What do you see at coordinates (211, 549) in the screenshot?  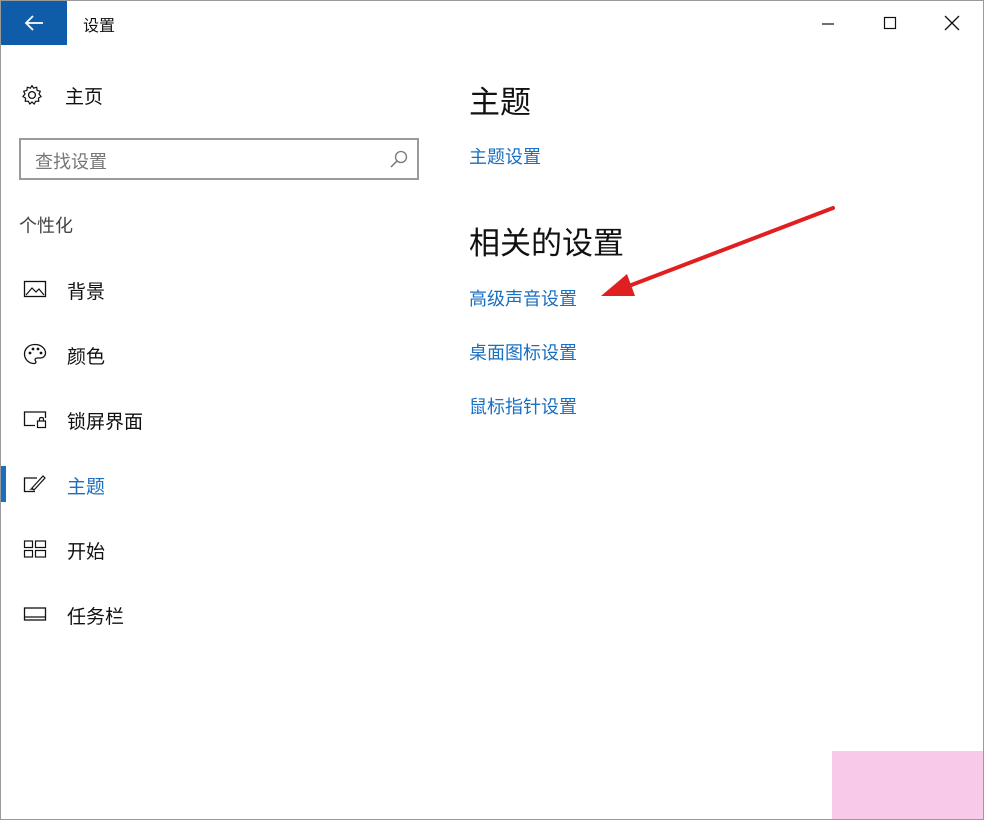 I see `sidebar-item-start: 开始` at bounding box center [211, 549].